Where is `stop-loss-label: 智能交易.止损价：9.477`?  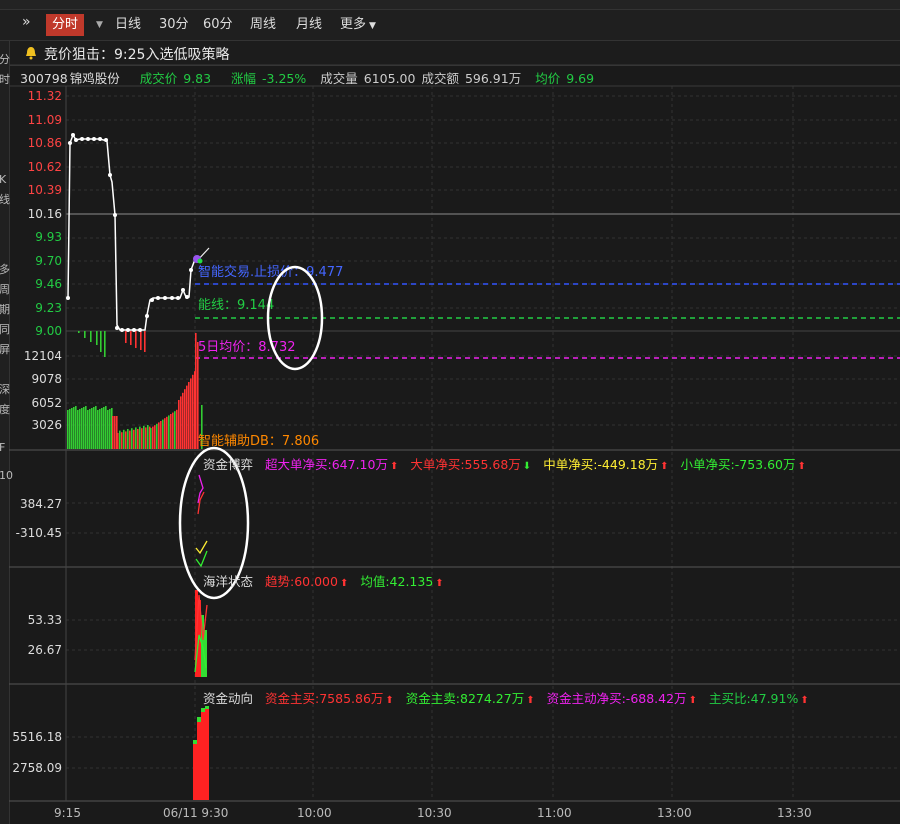 stop-loss-label: 智能交易.止损价：9.477 is located at coordinates (270, 272).